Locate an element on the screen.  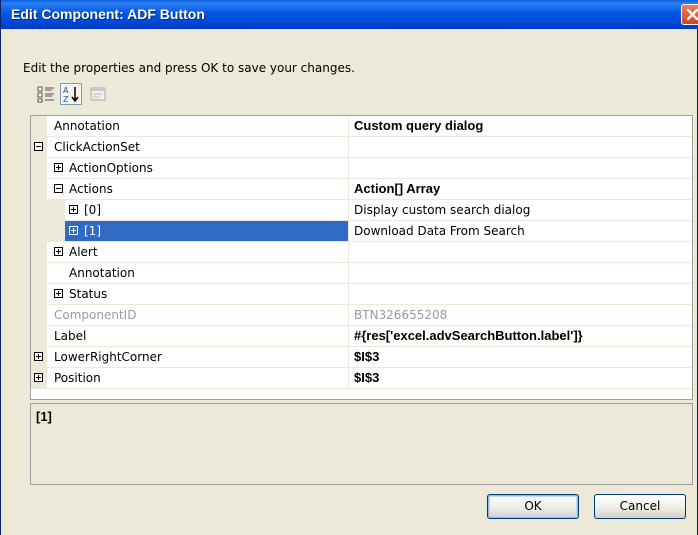
property-value: Action[] Array is located at coordinates (397, 188).